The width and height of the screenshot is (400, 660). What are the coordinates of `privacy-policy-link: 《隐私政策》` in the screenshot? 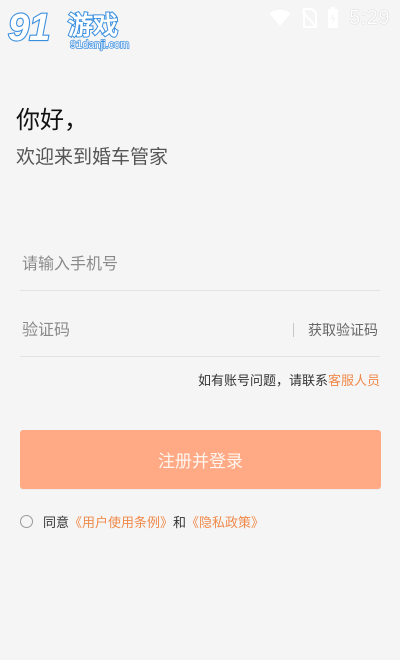 It's located at (225, 521).